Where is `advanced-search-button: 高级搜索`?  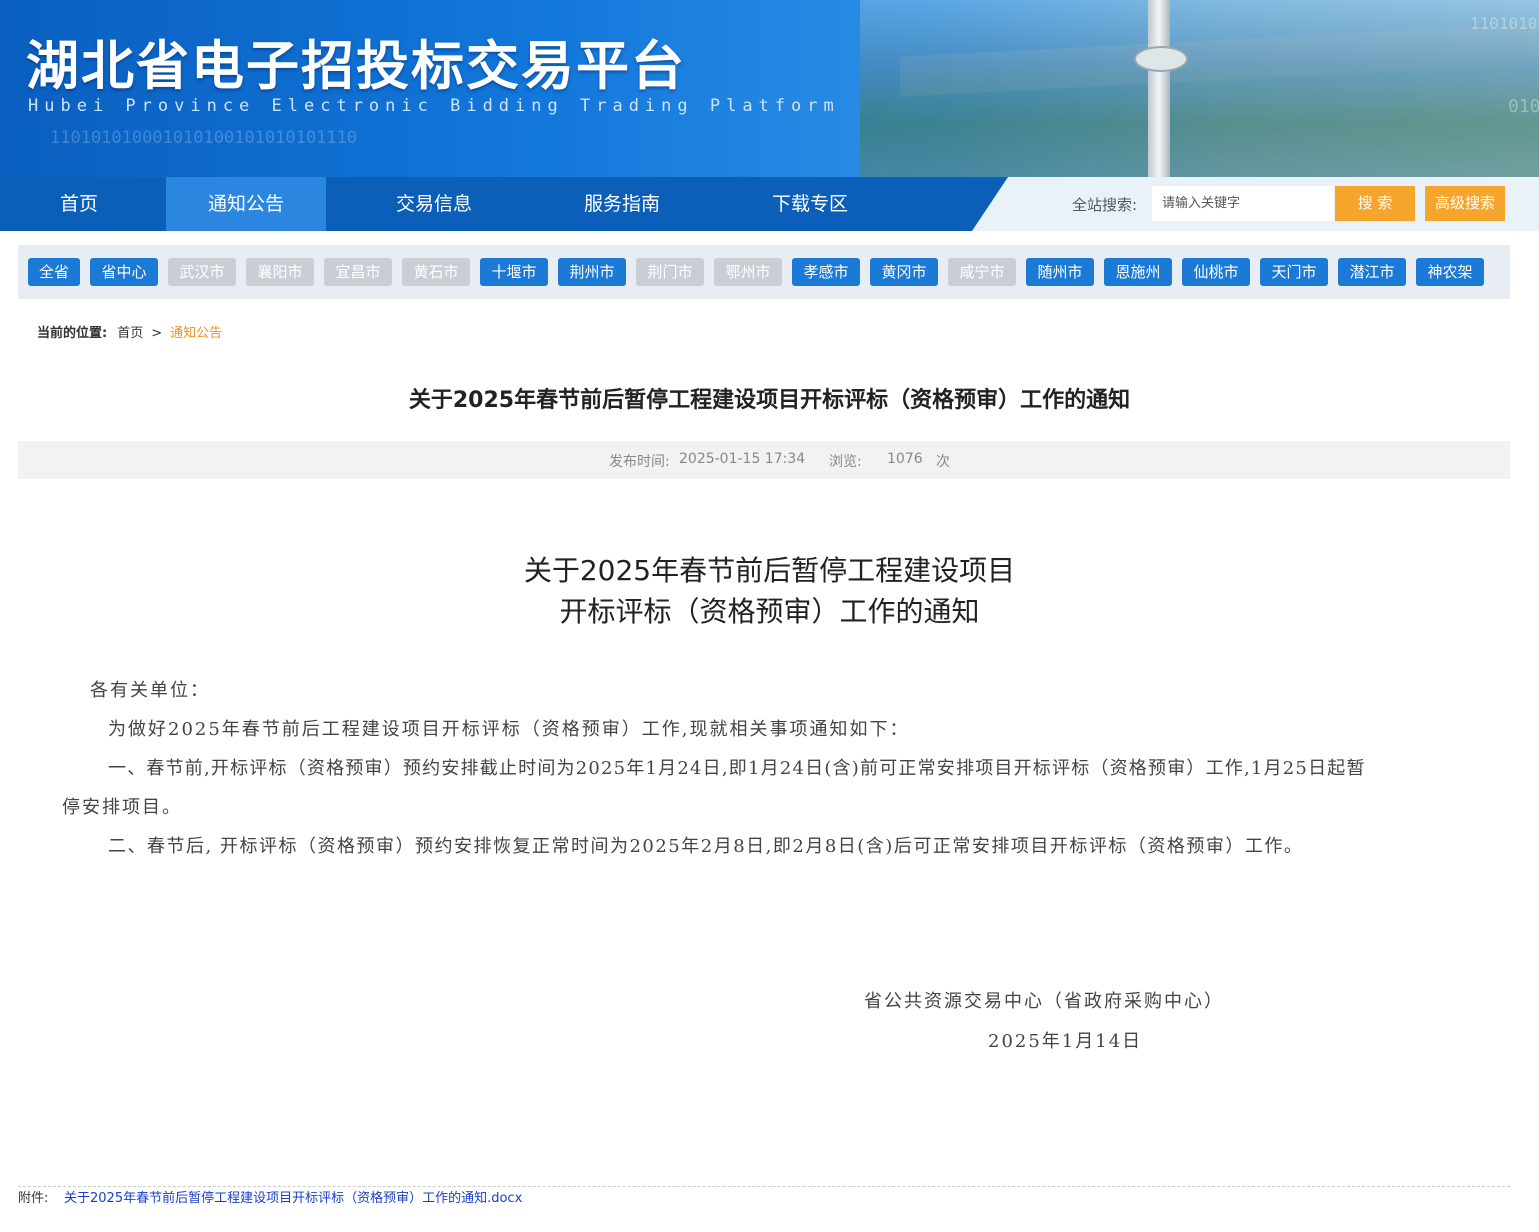
advanced-search-button: 高级搜索 is located at coordinates (1465, 203).